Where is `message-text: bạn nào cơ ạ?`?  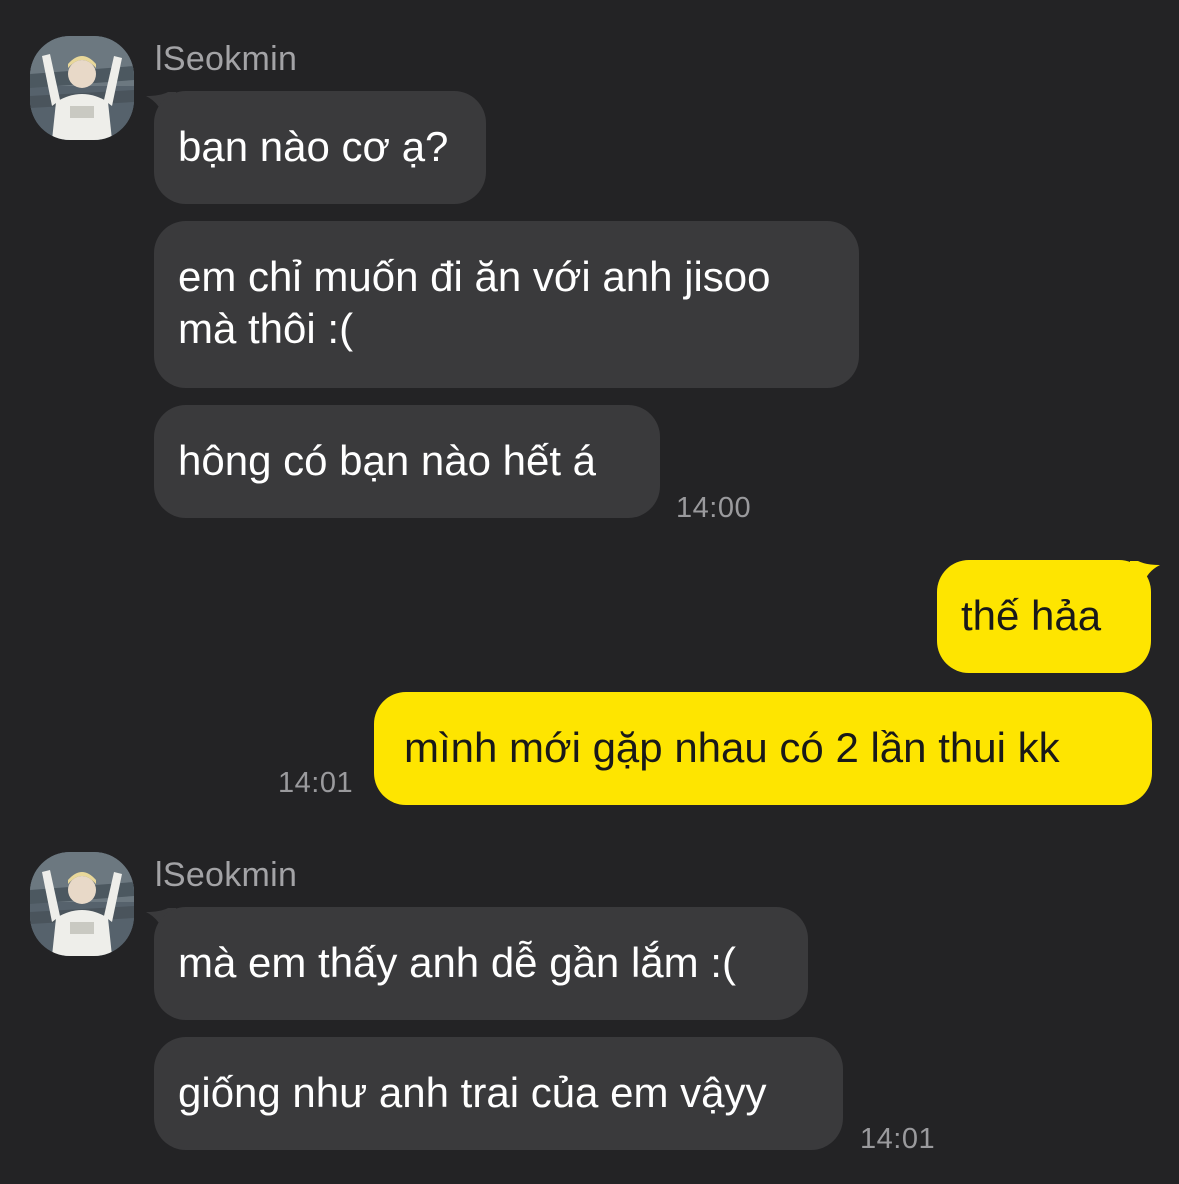 message-text: bạn nào cơ ạ? is located at coordinates (313, 146).